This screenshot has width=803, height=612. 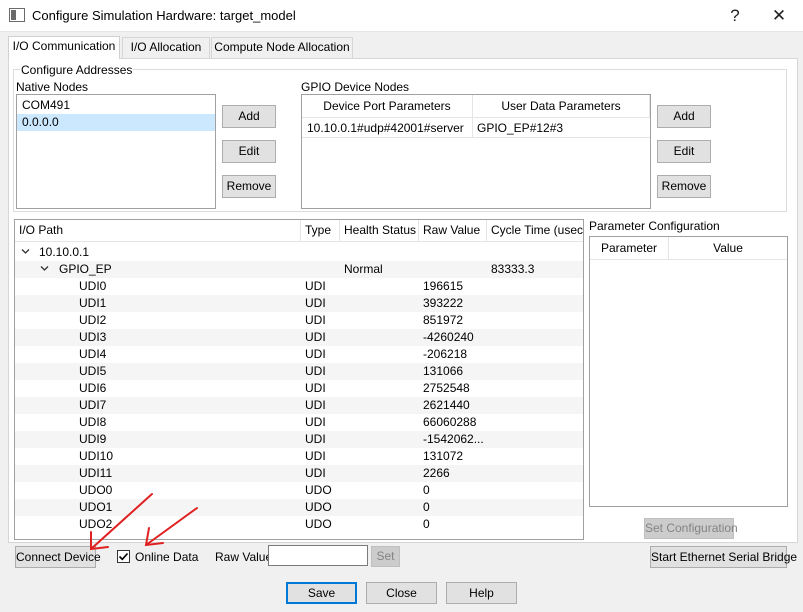 What do you see at coordinates (299, 490) in the screenshot?
I see `table-row: UDO0 UDO 0` at bounding box center [299, 490].